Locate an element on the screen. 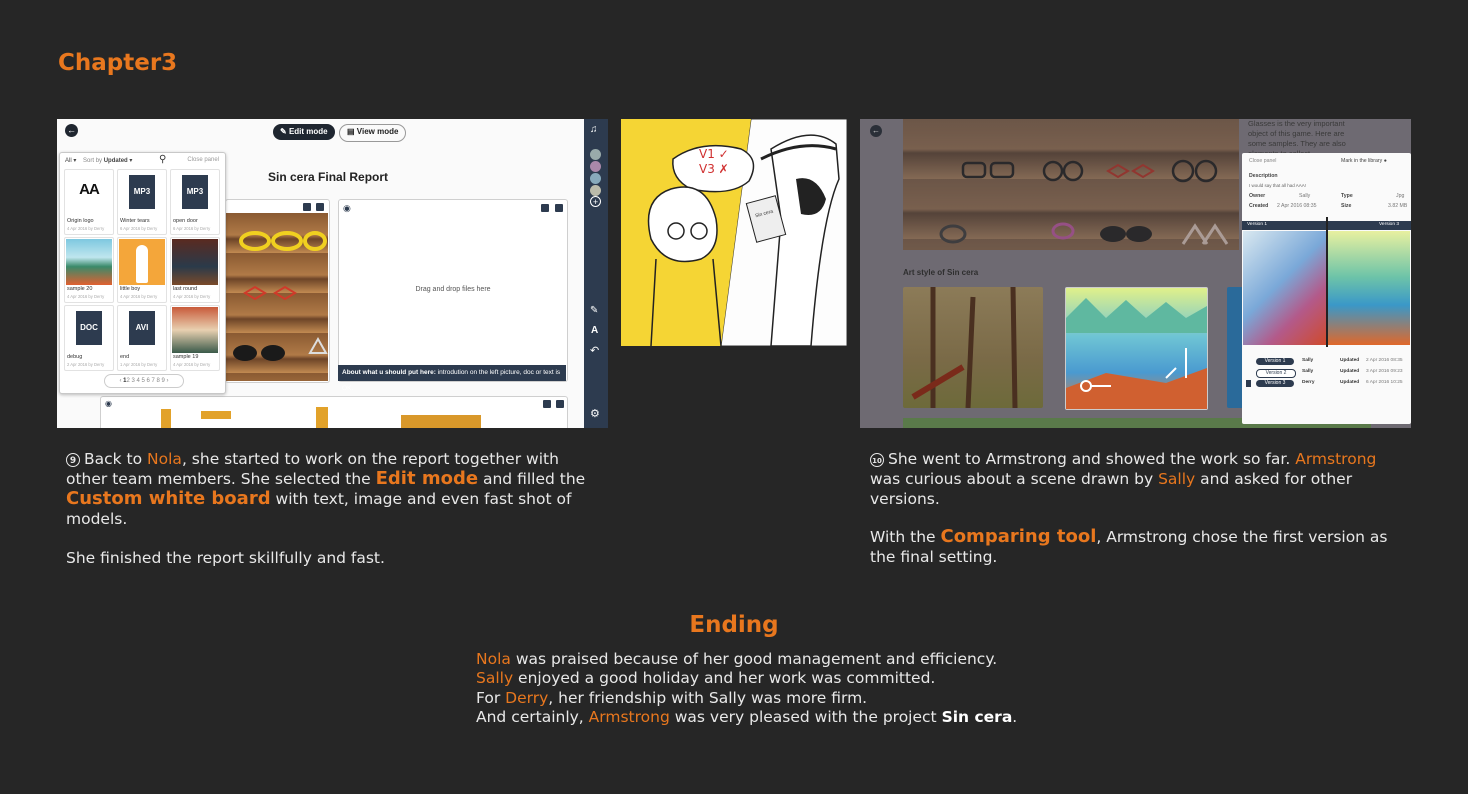 The image size is (1468, 794). drop-zone-text: Drag and drop files here is located at coordinates (453, 289).